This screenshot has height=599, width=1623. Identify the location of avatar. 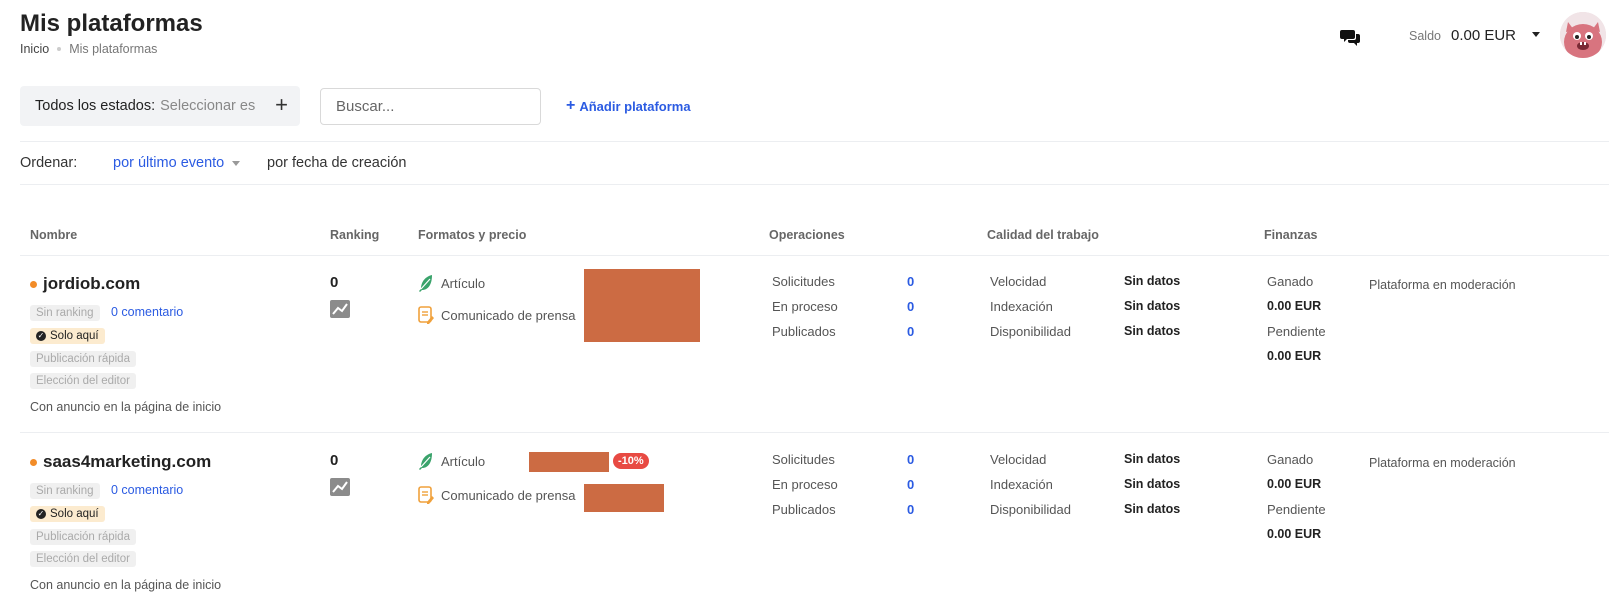
(1583, 35).